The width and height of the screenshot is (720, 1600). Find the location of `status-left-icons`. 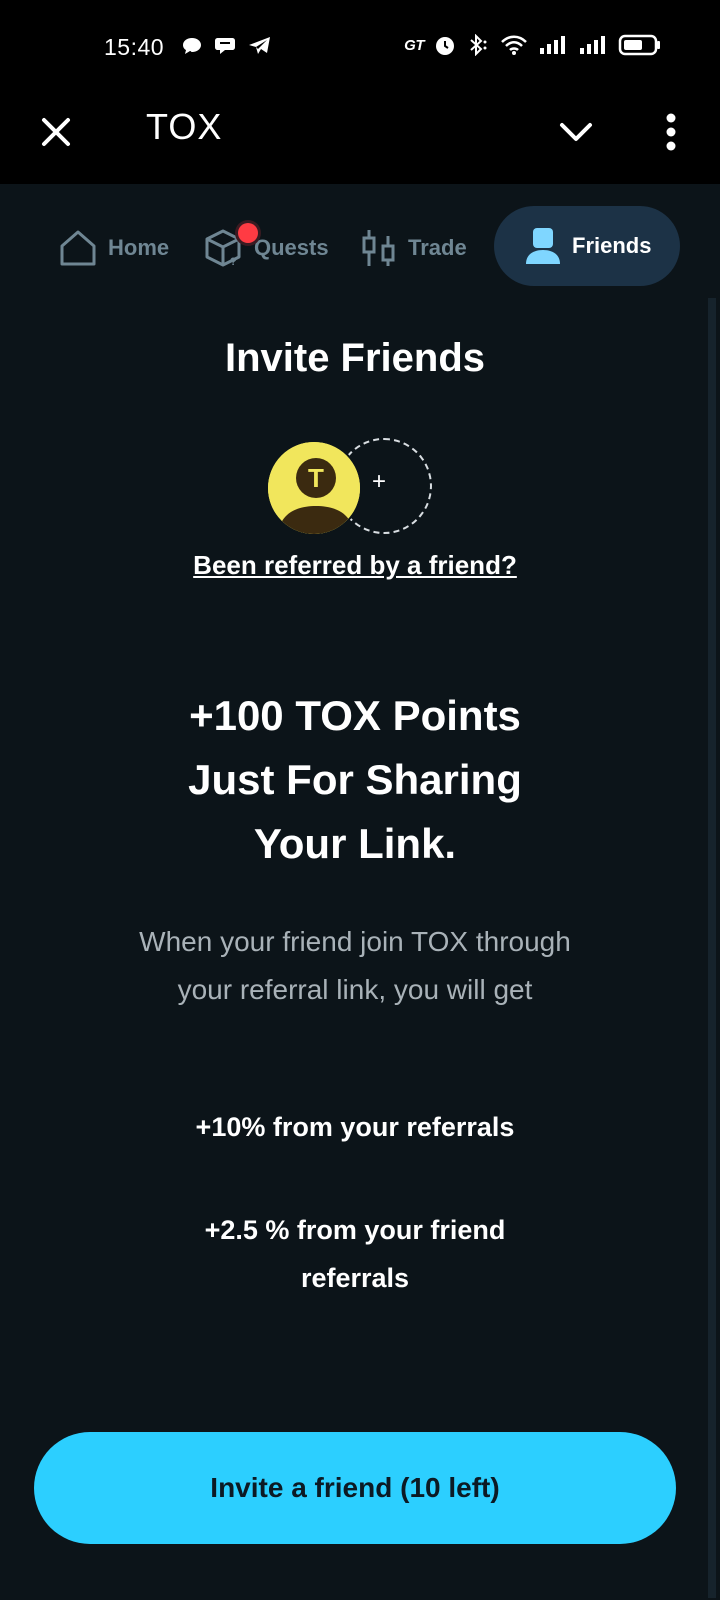

status-left-icons is located at coordinates (227, 46).